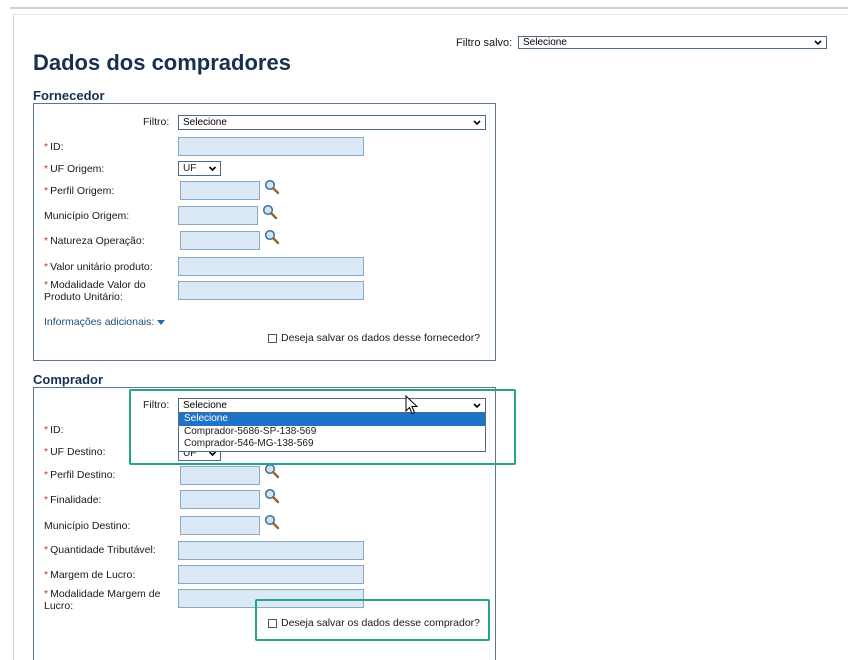 This screenshot has width=863, height=660. What do you see at coordinates (381, 338) in the screenshot?
I see `save-fornecedor-label: Deseja salvar os dados desse fornecedor?` at bounding box center [381, 338].